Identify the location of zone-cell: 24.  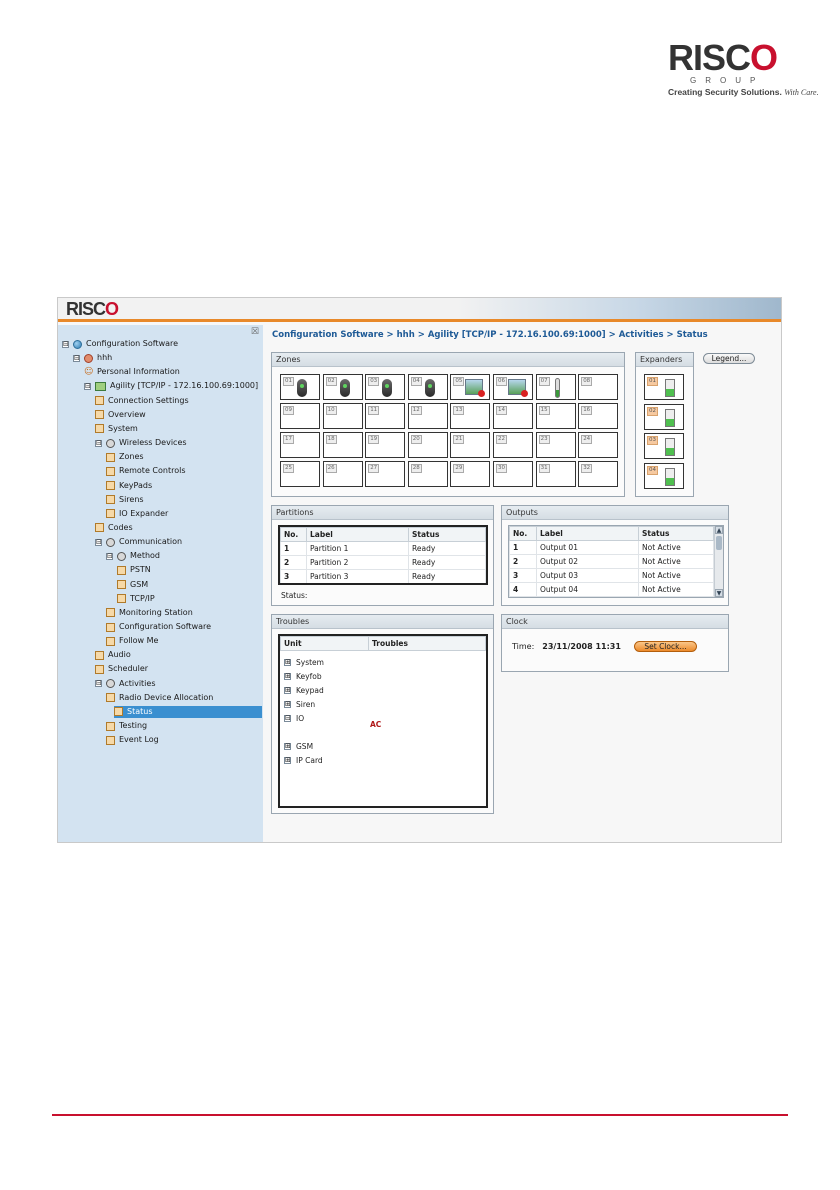
(598, 445).